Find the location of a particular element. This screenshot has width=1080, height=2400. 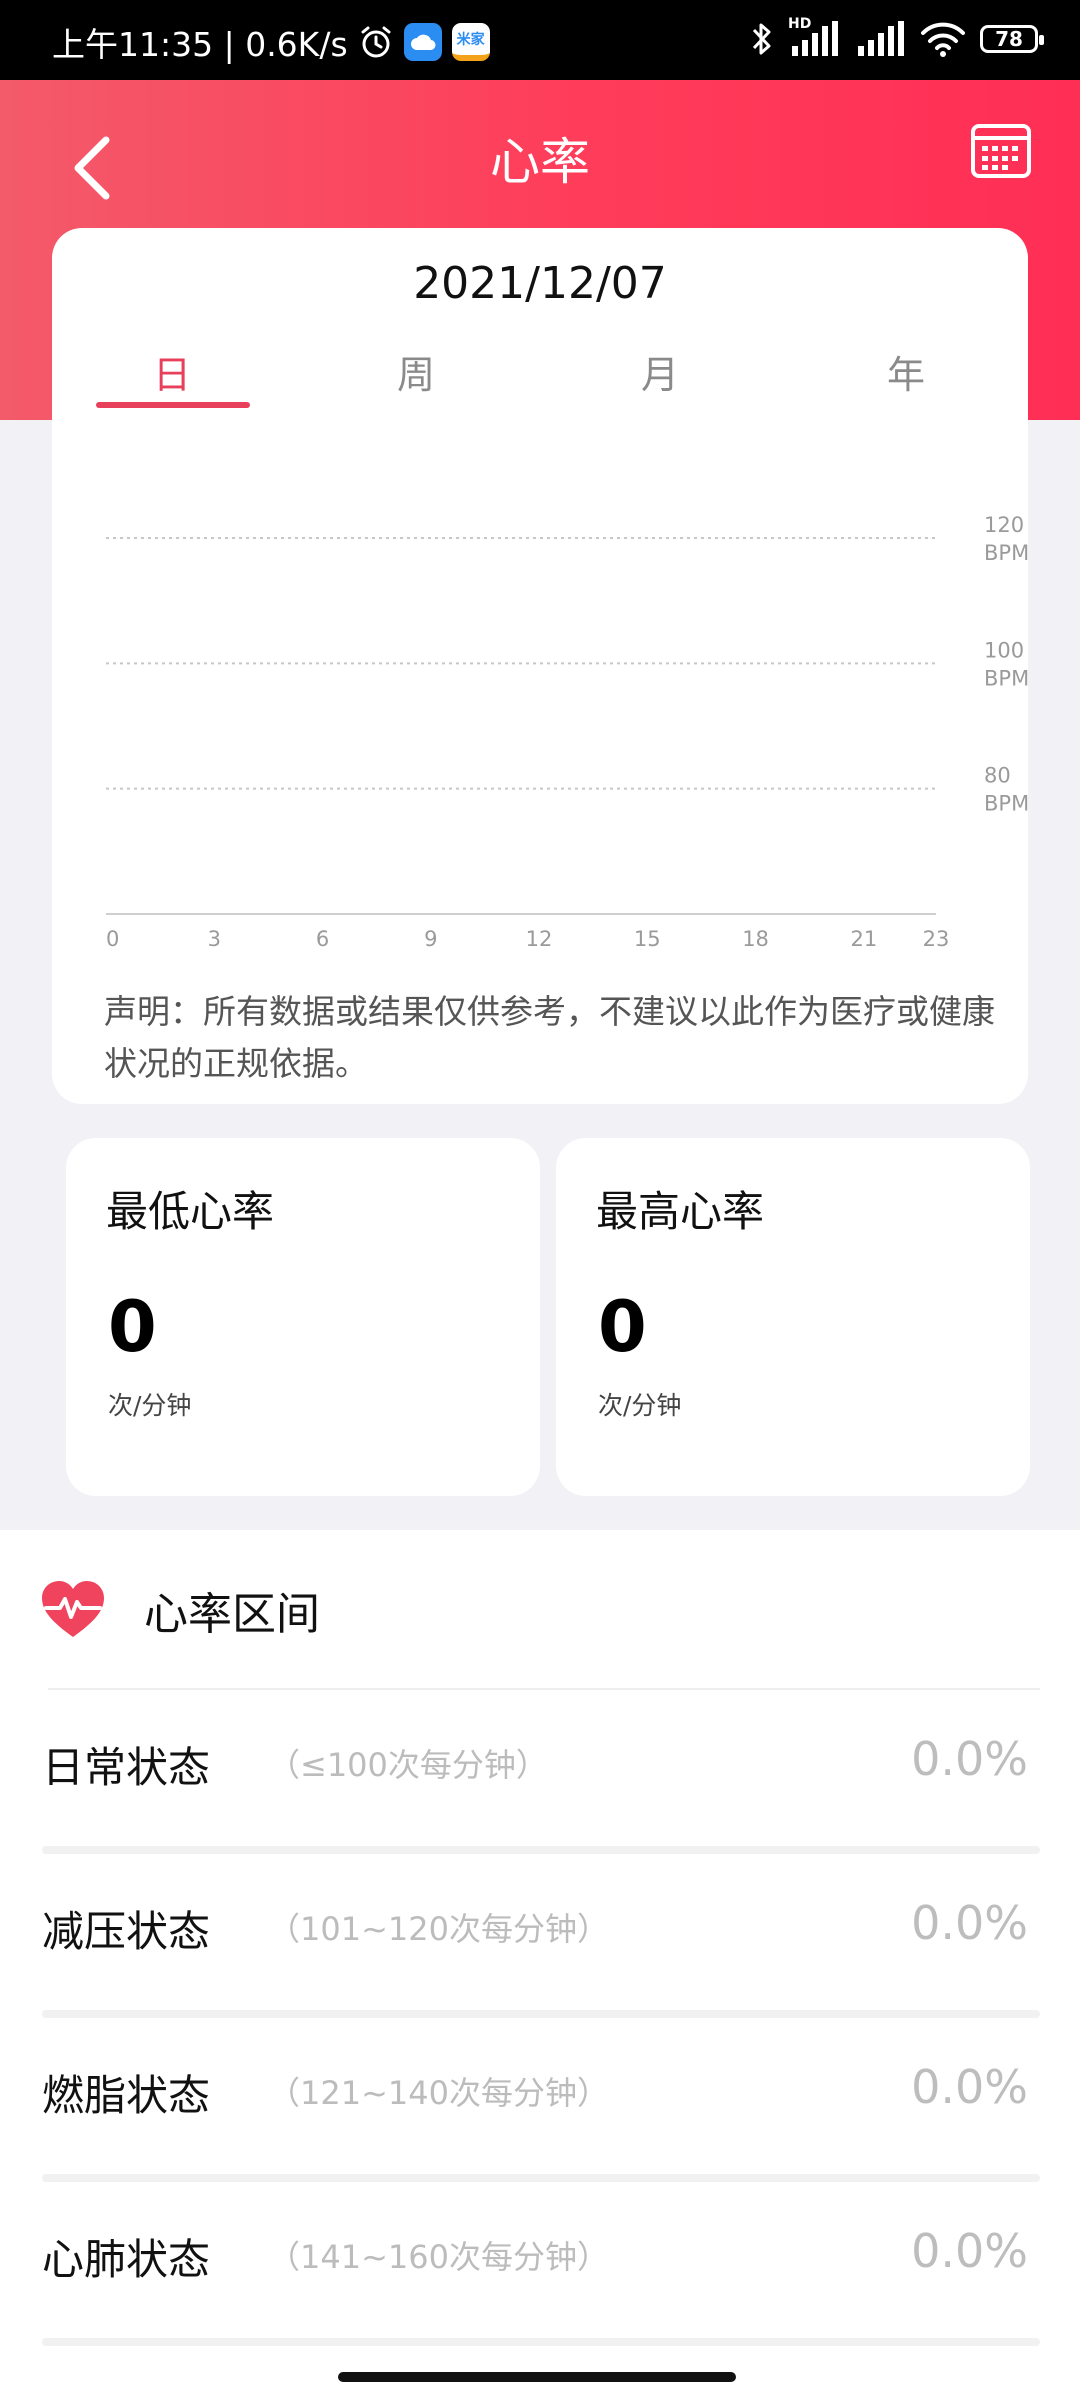

status-right: HD 78 is located at coordinates (897, 37).